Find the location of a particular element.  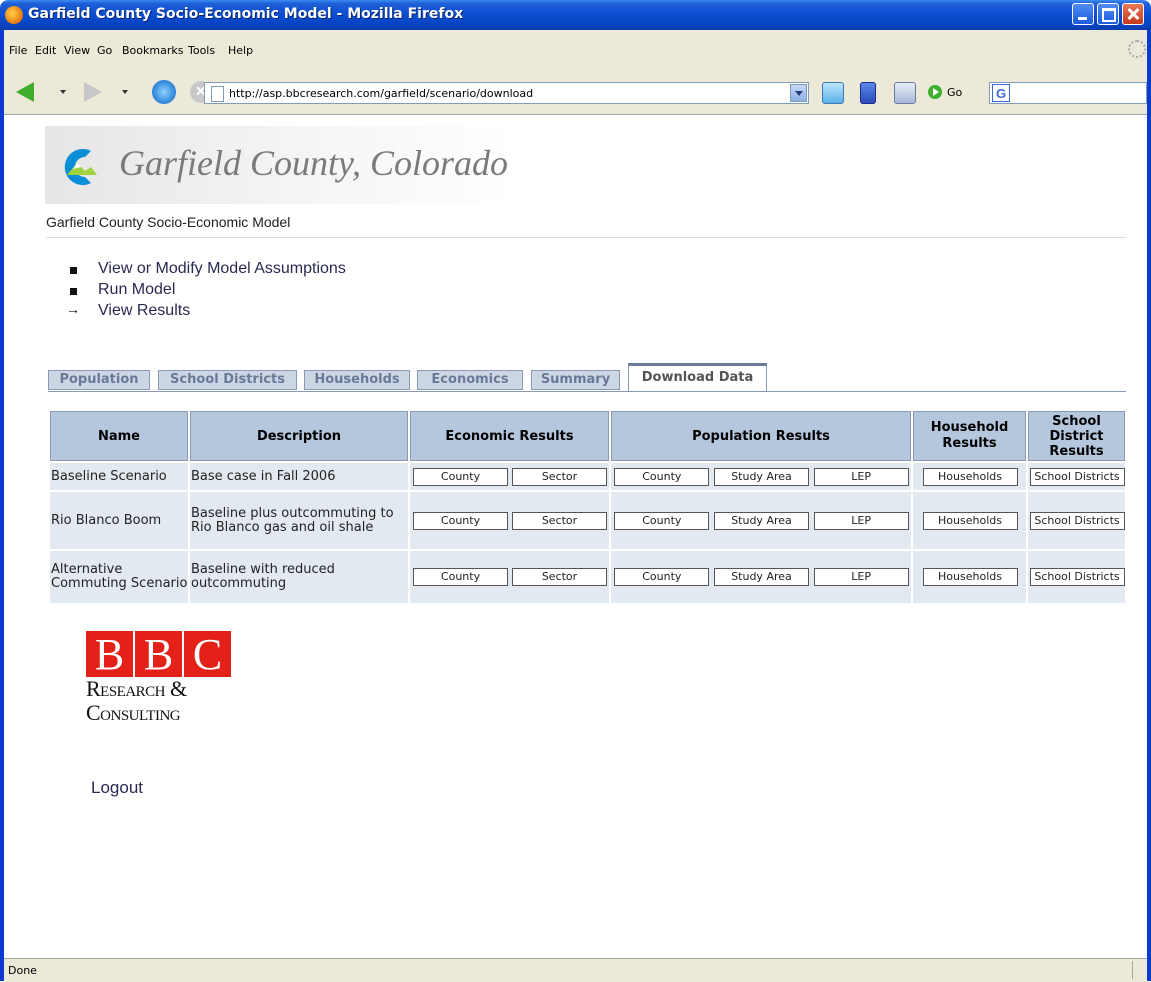

firefox-icon is located at coordinates (14, 15).